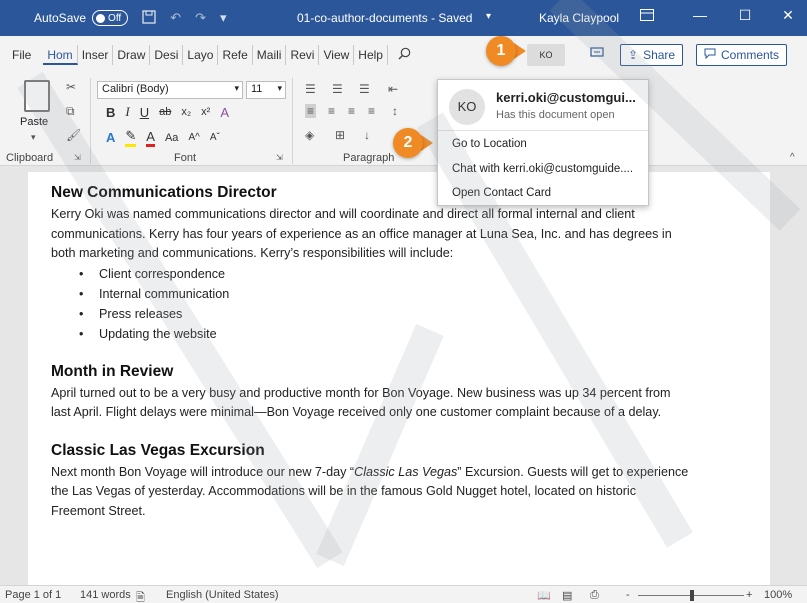  Describe the element at coordinates (371, 111) in the screenshot. I see `justify-icon: ≡` at that location.